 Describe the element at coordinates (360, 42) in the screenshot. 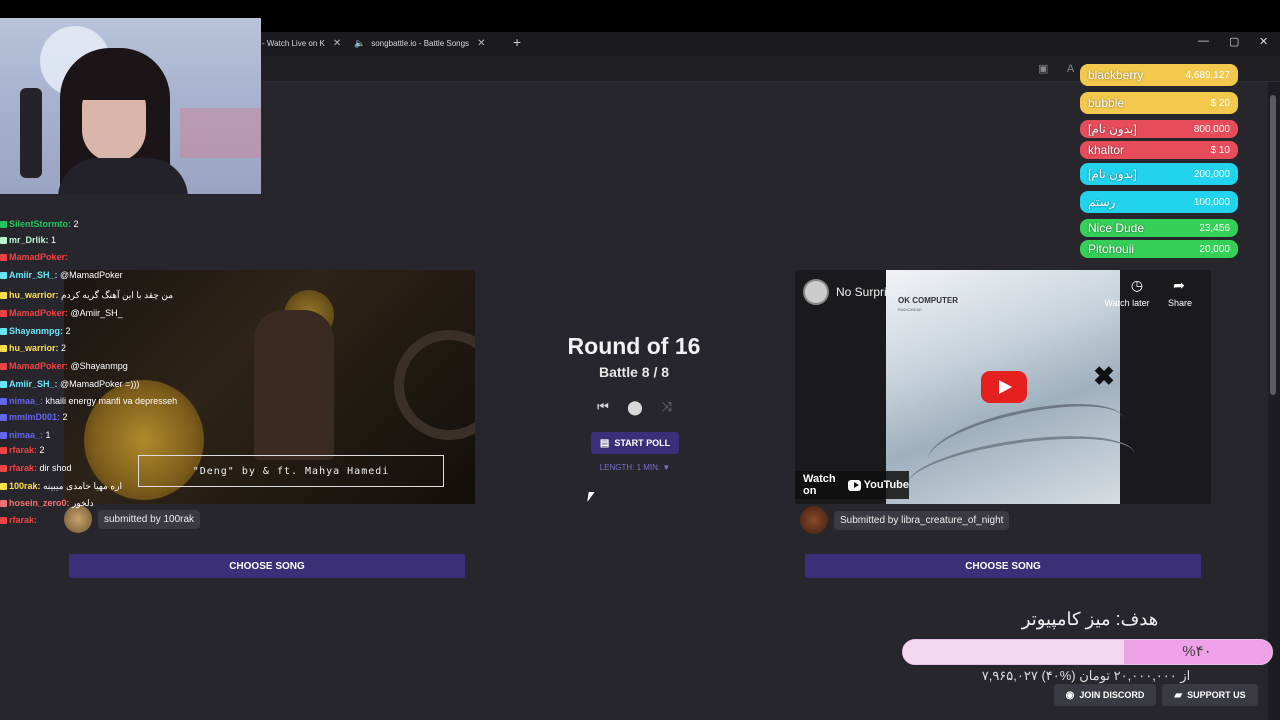

I see `speaker-icon: 🔈` at that location.